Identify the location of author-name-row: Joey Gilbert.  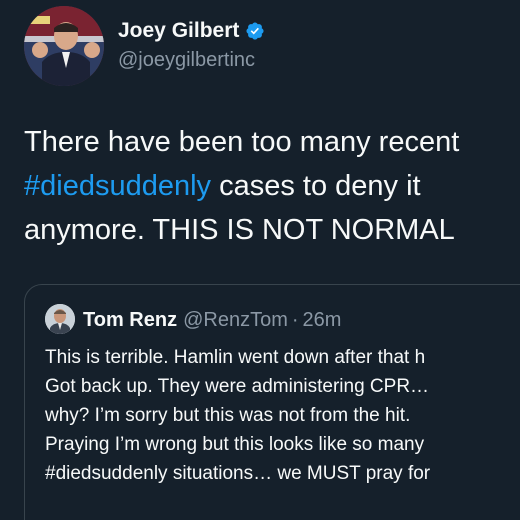
(191, 31).